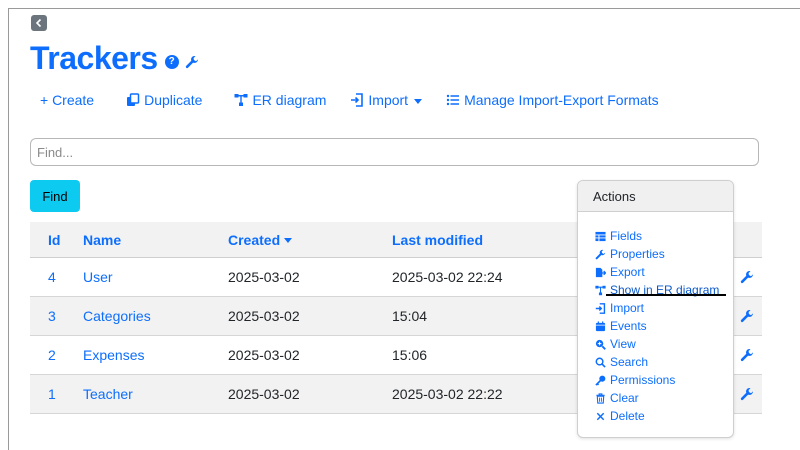 This screenshot has height=450, width=800. Describe the element at coordinates (600, 325) in the screenshot. I see `calendar-icon` at that location.